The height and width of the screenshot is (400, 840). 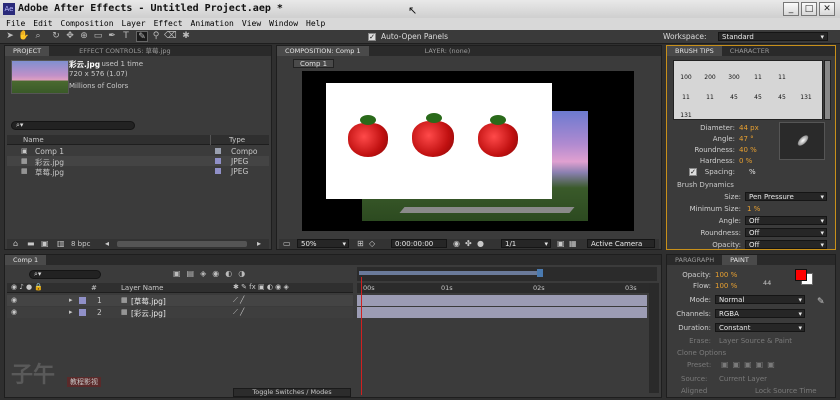 What do you see at coordinates (45, 243) in the screenshot?
I see `new-composition-icon: ▣` at bounding box center [45, 243].